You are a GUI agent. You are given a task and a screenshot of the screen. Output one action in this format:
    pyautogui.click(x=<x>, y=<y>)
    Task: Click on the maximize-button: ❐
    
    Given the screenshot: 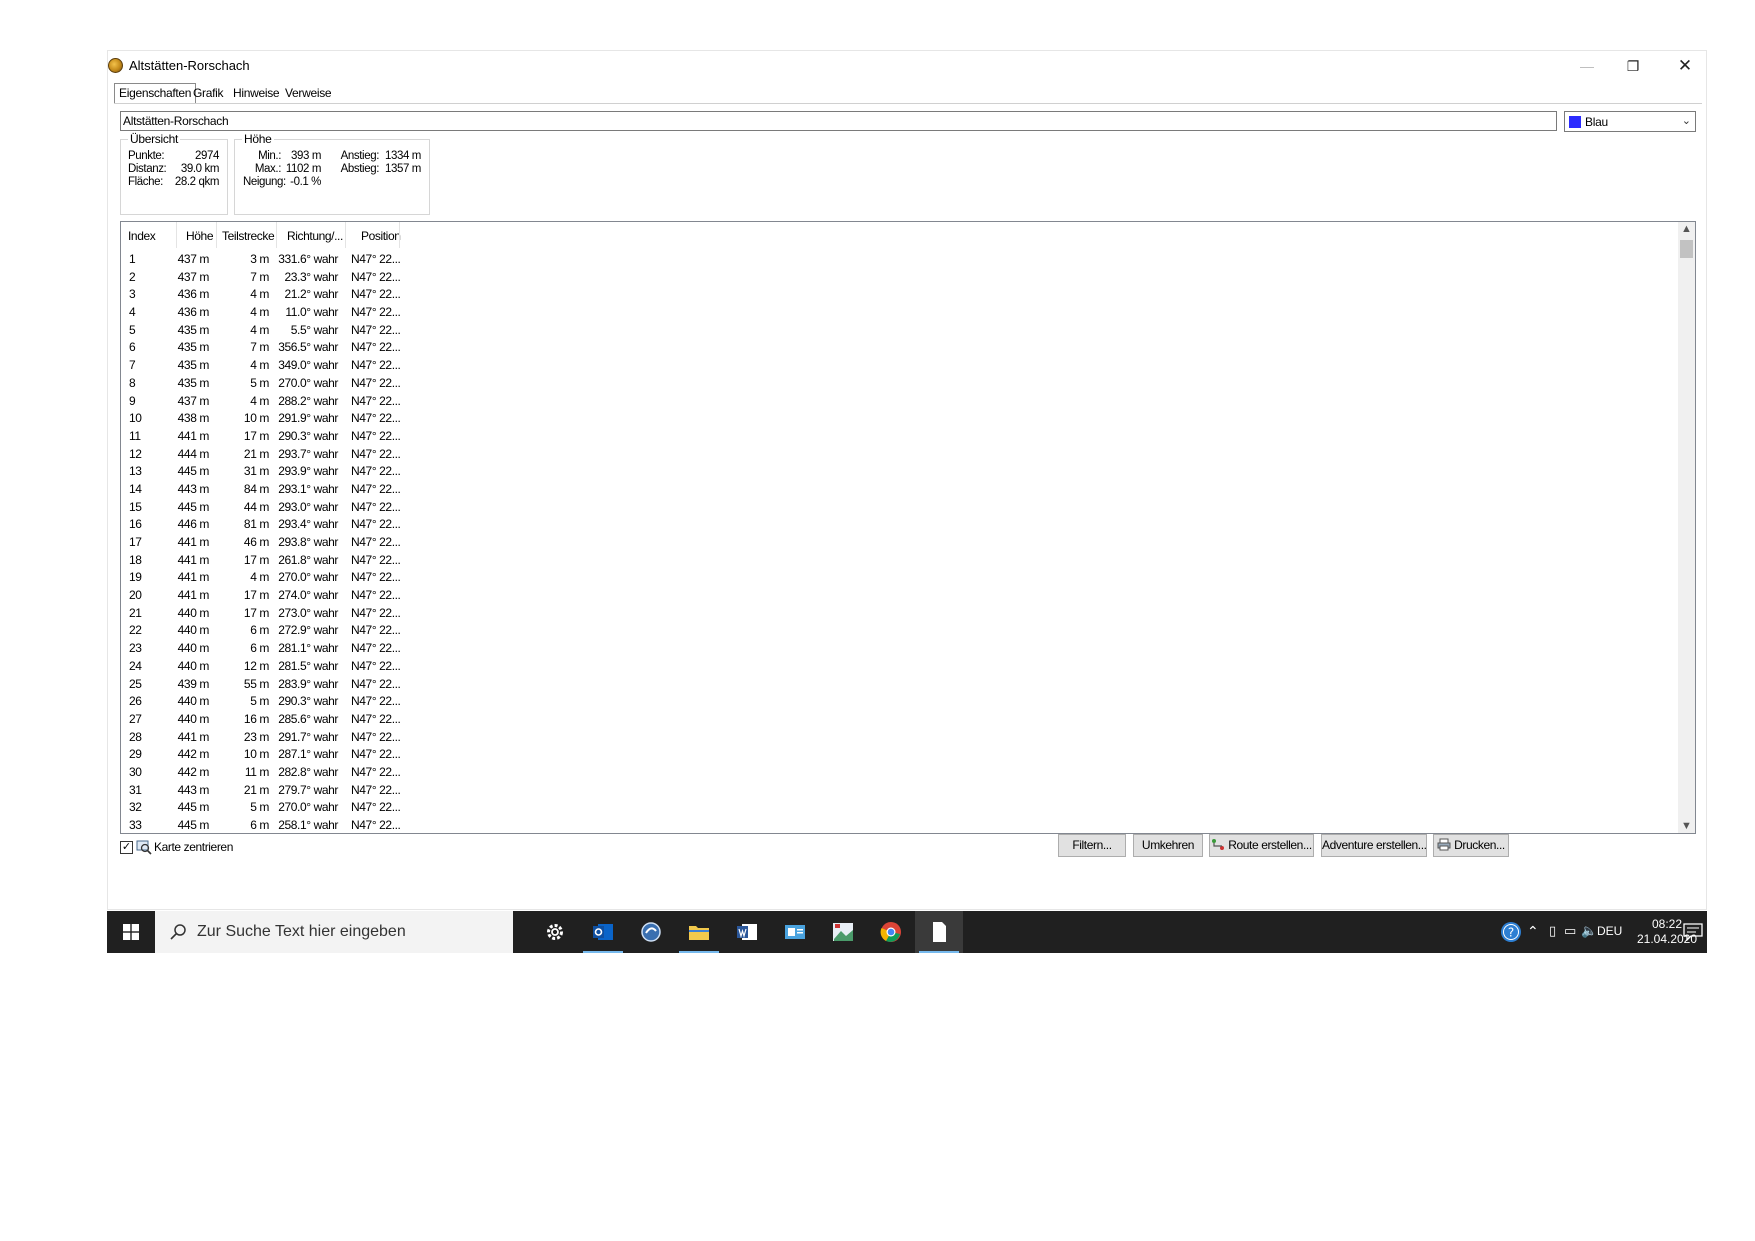 What is the action you would take?
    pyautogui.click(x=1633, y=66)
    